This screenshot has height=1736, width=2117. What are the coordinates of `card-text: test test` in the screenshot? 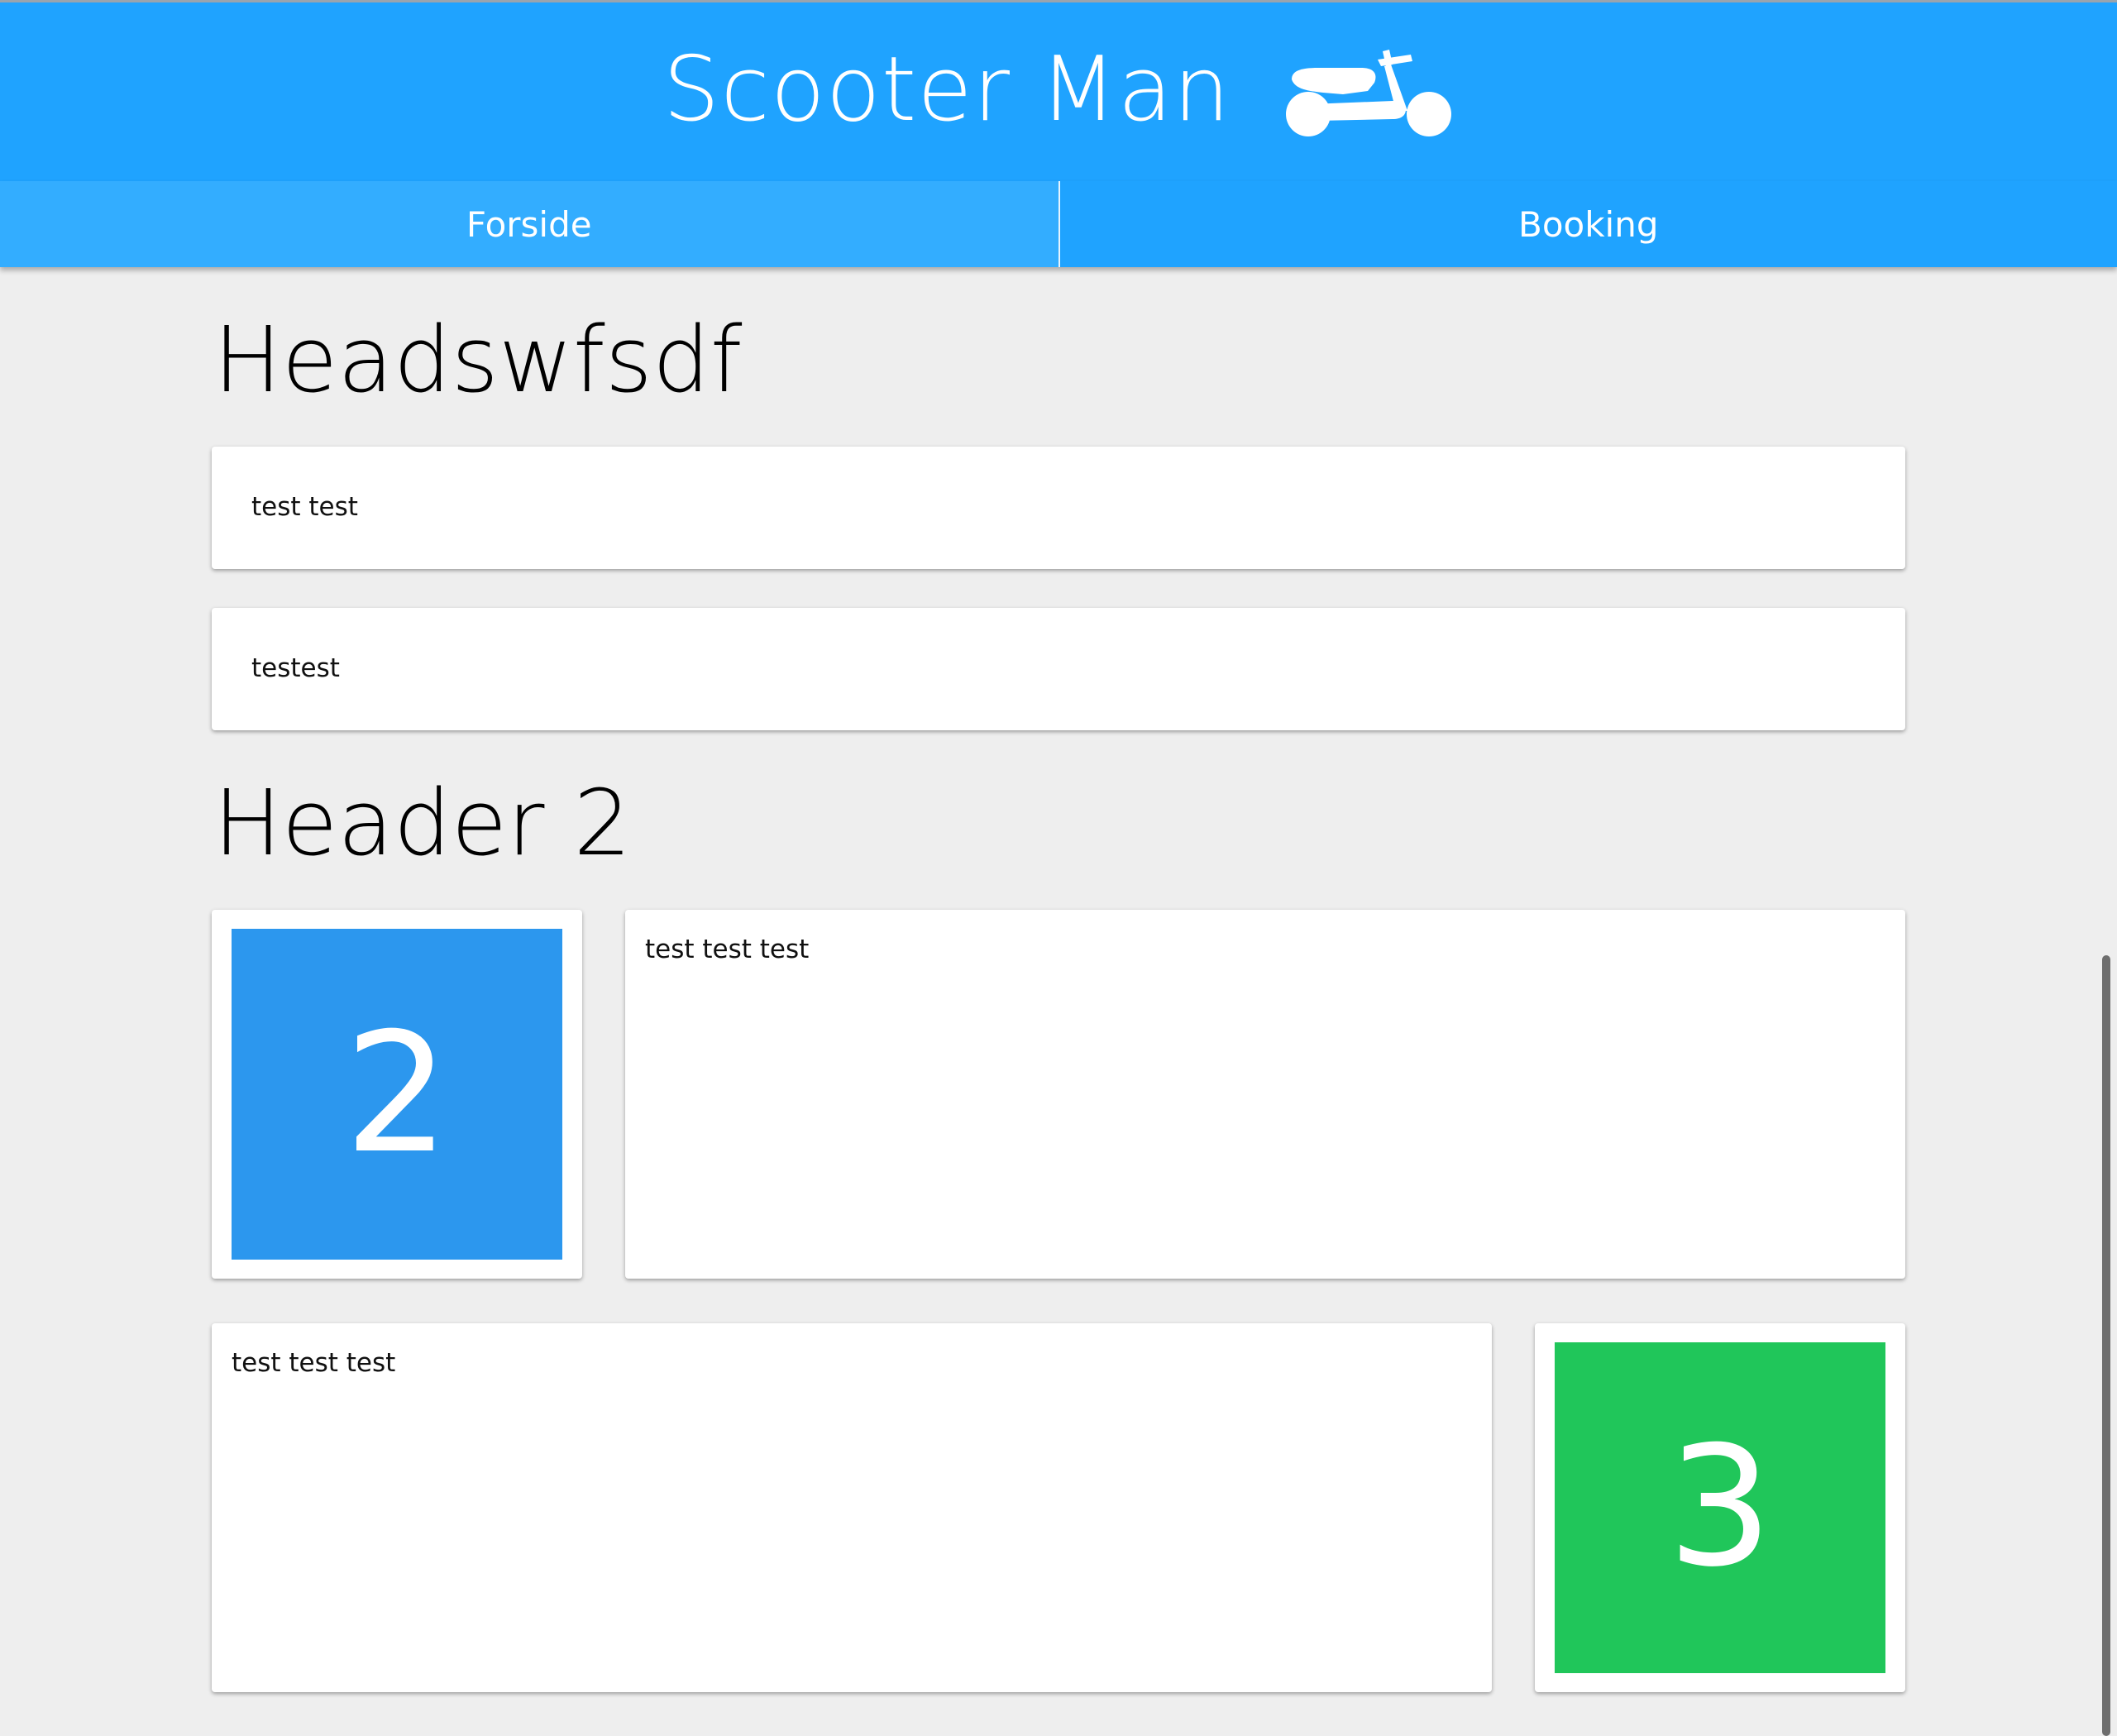 It's located at (304, 507).